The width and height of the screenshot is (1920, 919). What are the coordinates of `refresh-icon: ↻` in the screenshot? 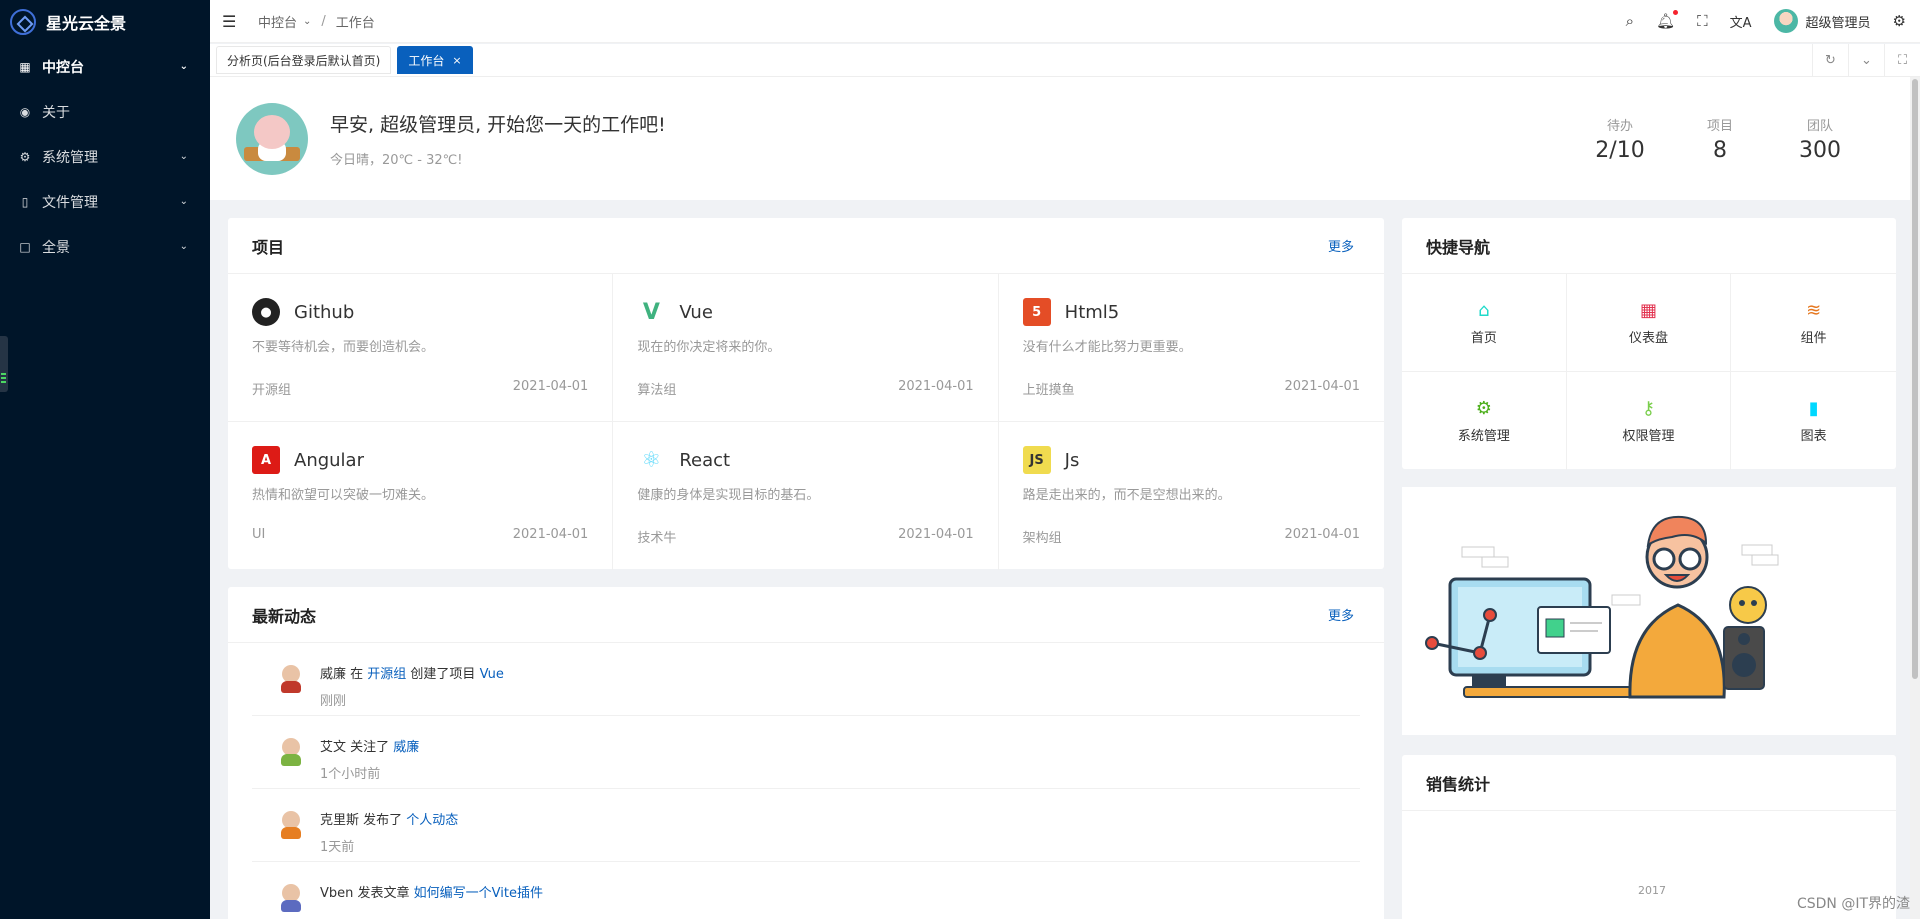 It's located at (1830, 60).